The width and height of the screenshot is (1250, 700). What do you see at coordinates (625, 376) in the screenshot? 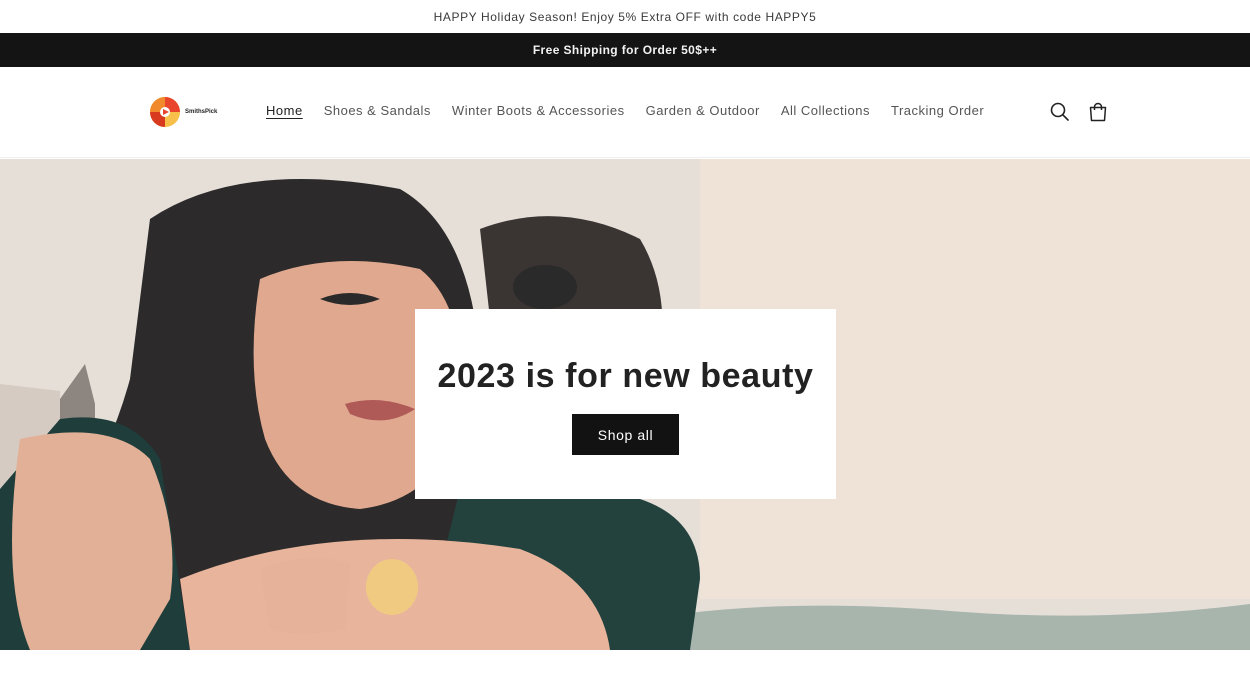
I see `hero-title: 2023 is for new beauty` at bounding box center [625, 376].